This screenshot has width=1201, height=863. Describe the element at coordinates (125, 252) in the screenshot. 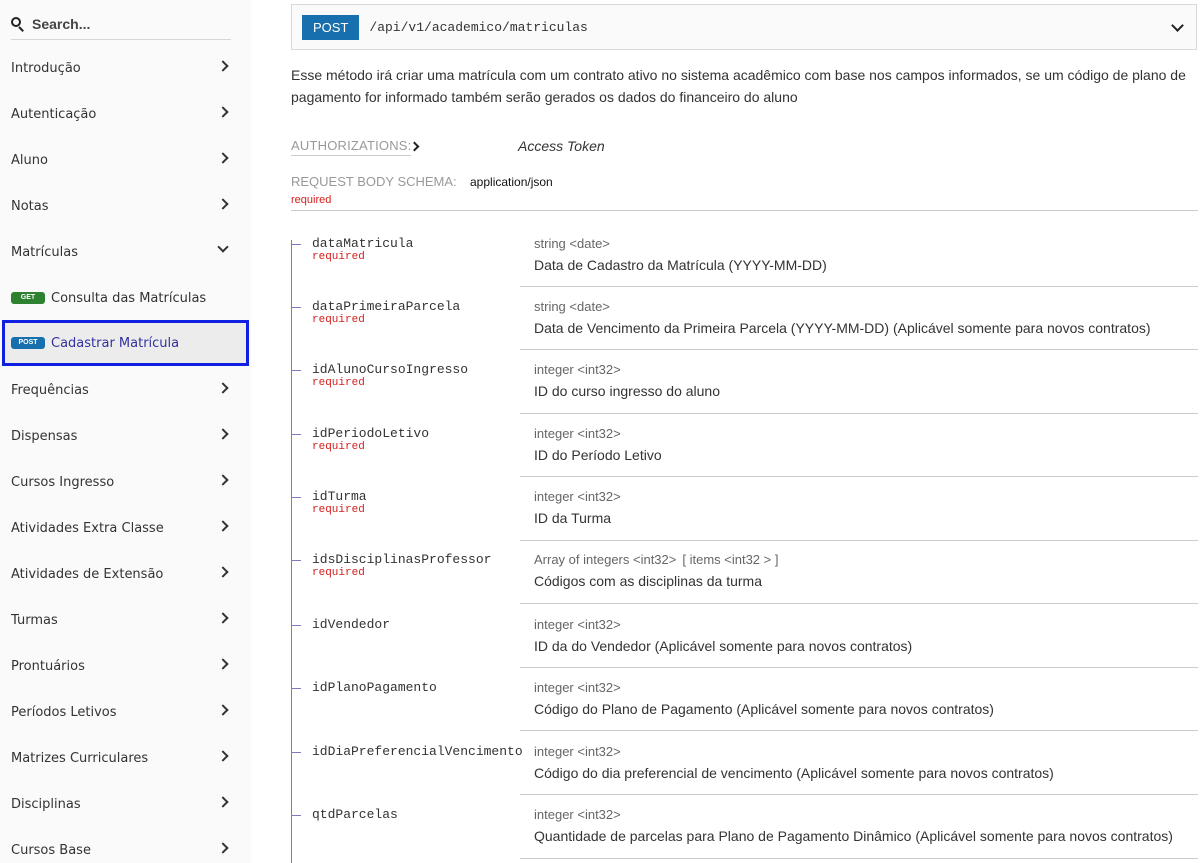

I see `sidebar-item-matriculas: Matrículas` at that location.